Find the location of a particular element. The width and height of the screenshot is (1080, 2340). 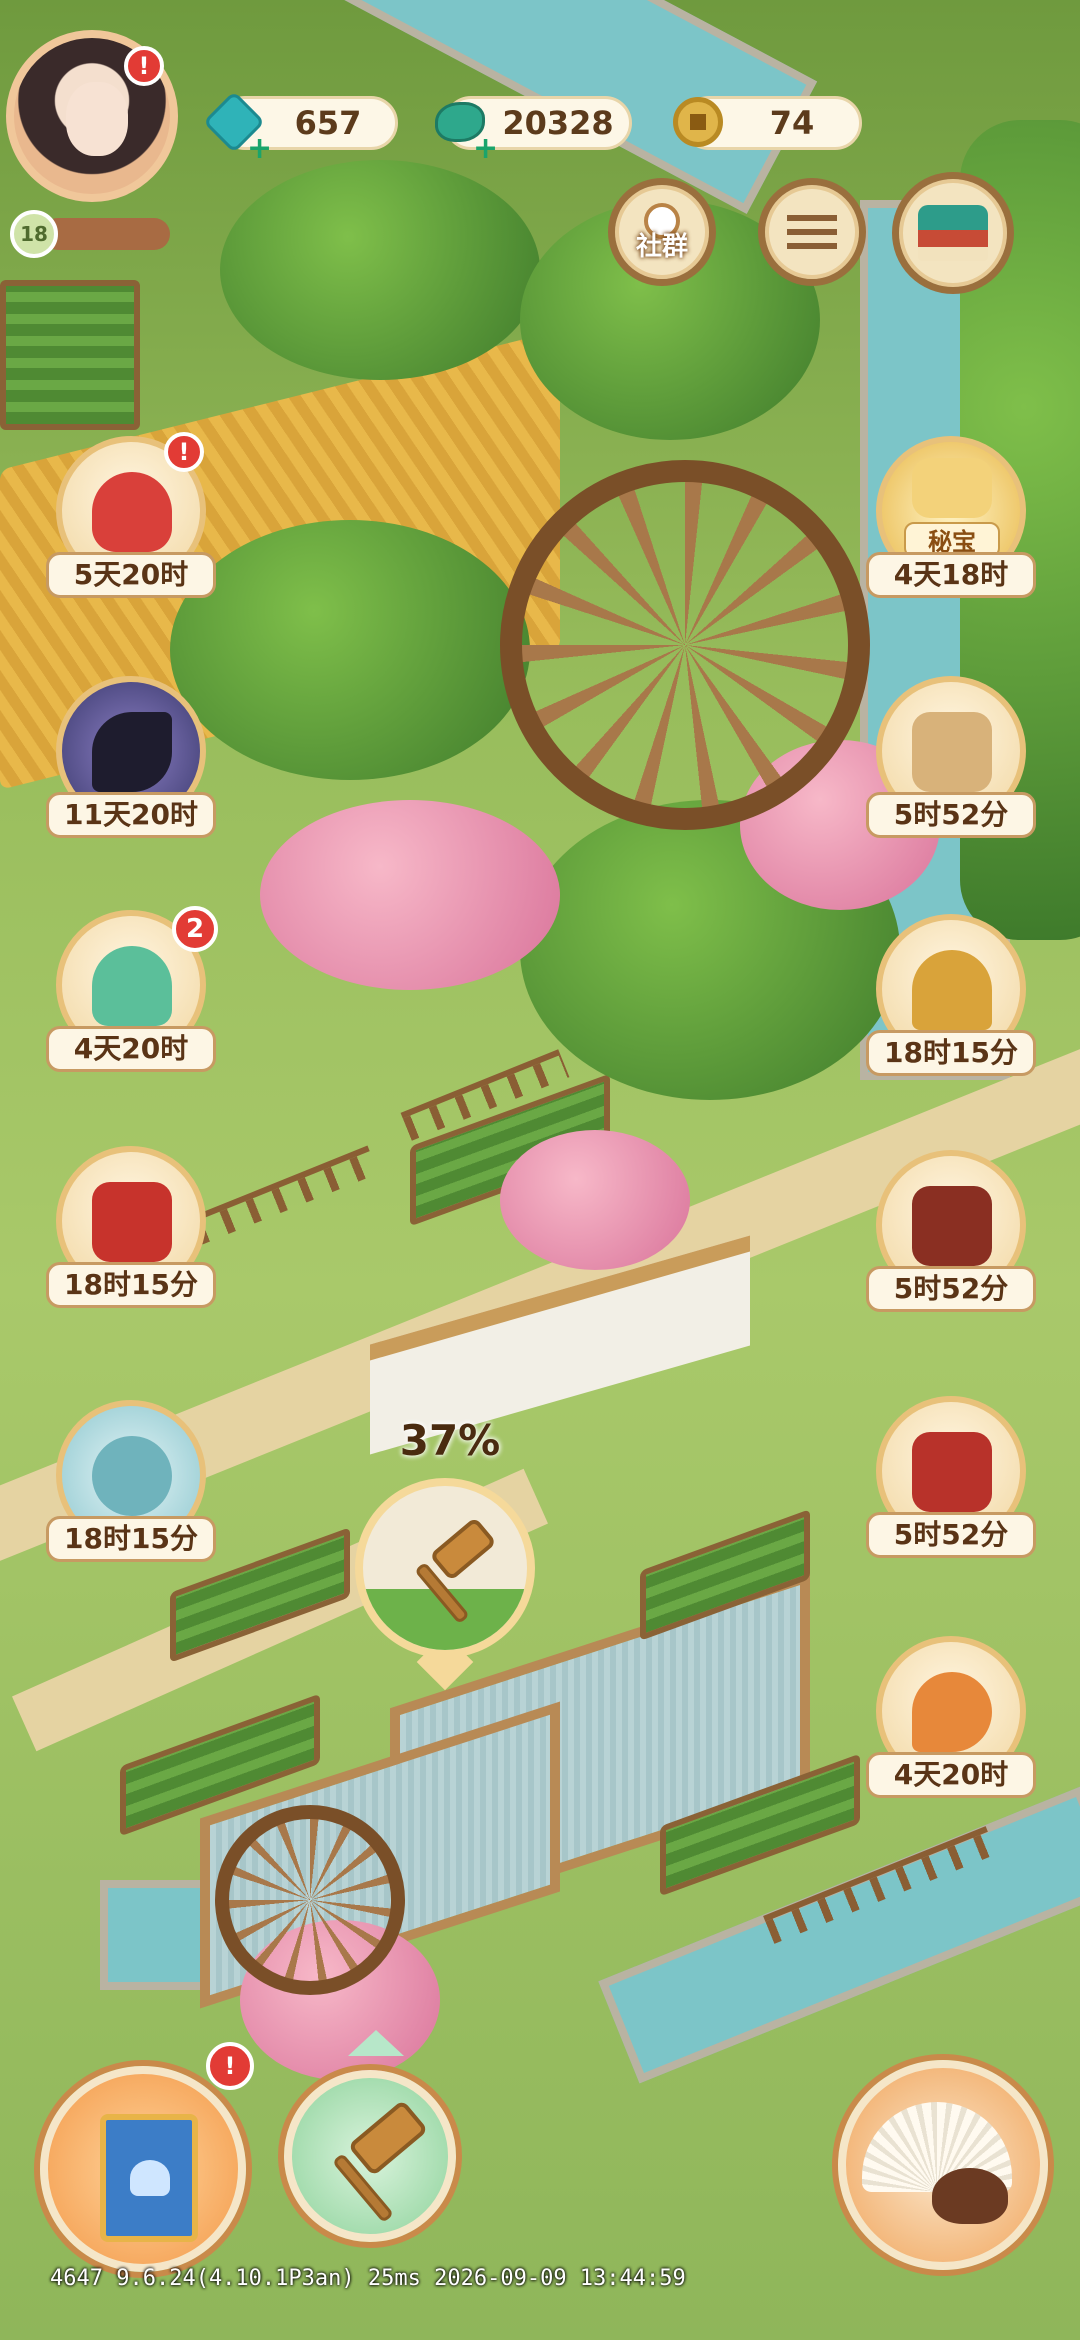

social-group-button: 社群 is located at coordinates (662, 232).